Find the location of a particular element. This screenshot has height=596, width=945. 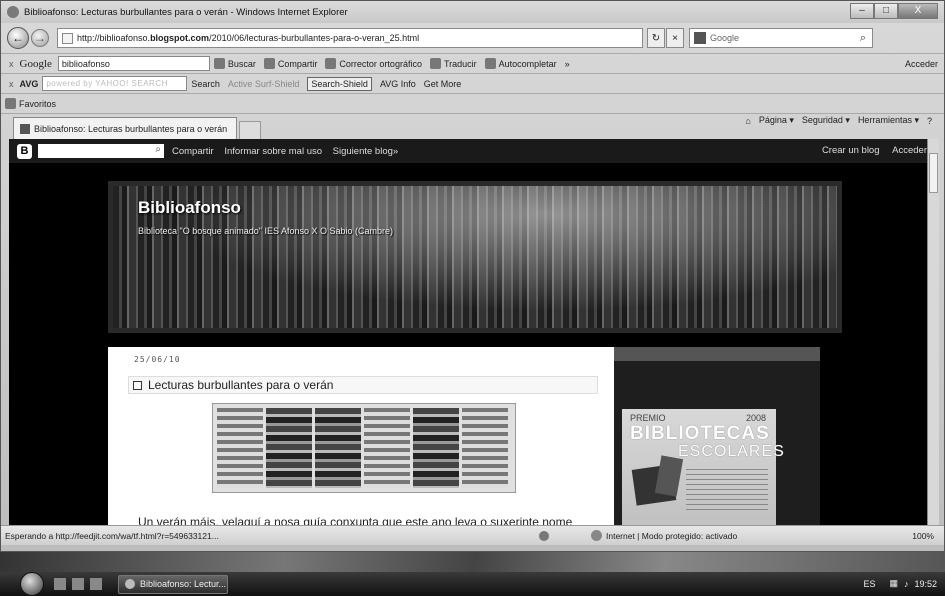

search-input: Google ⌕ is located at coordinates (781, 38).